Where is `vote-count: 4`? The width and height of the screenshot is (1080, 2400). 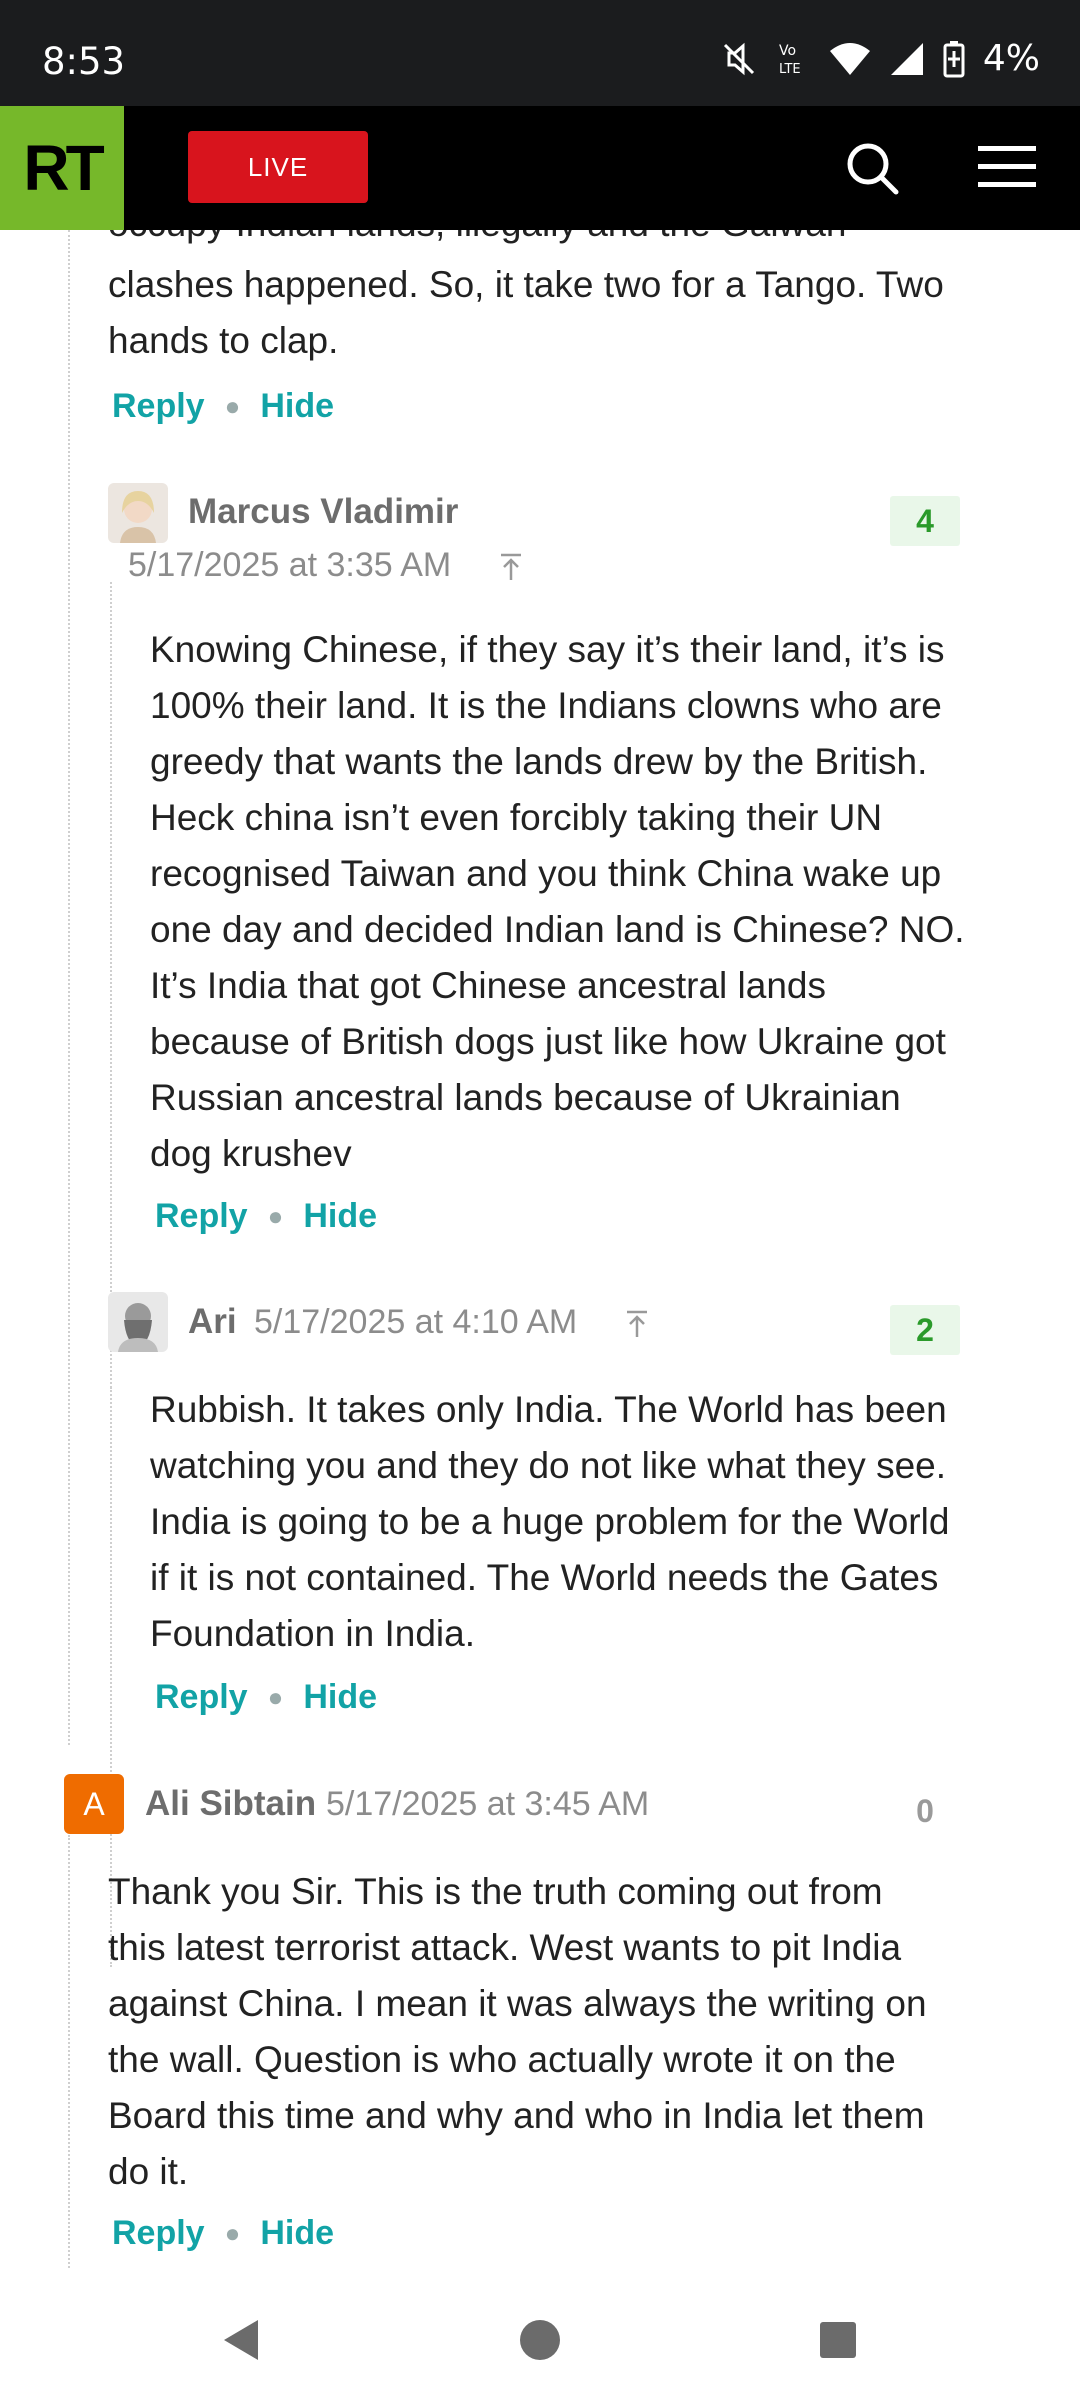
vote-count: 4 is located at coordinates (925, 521).